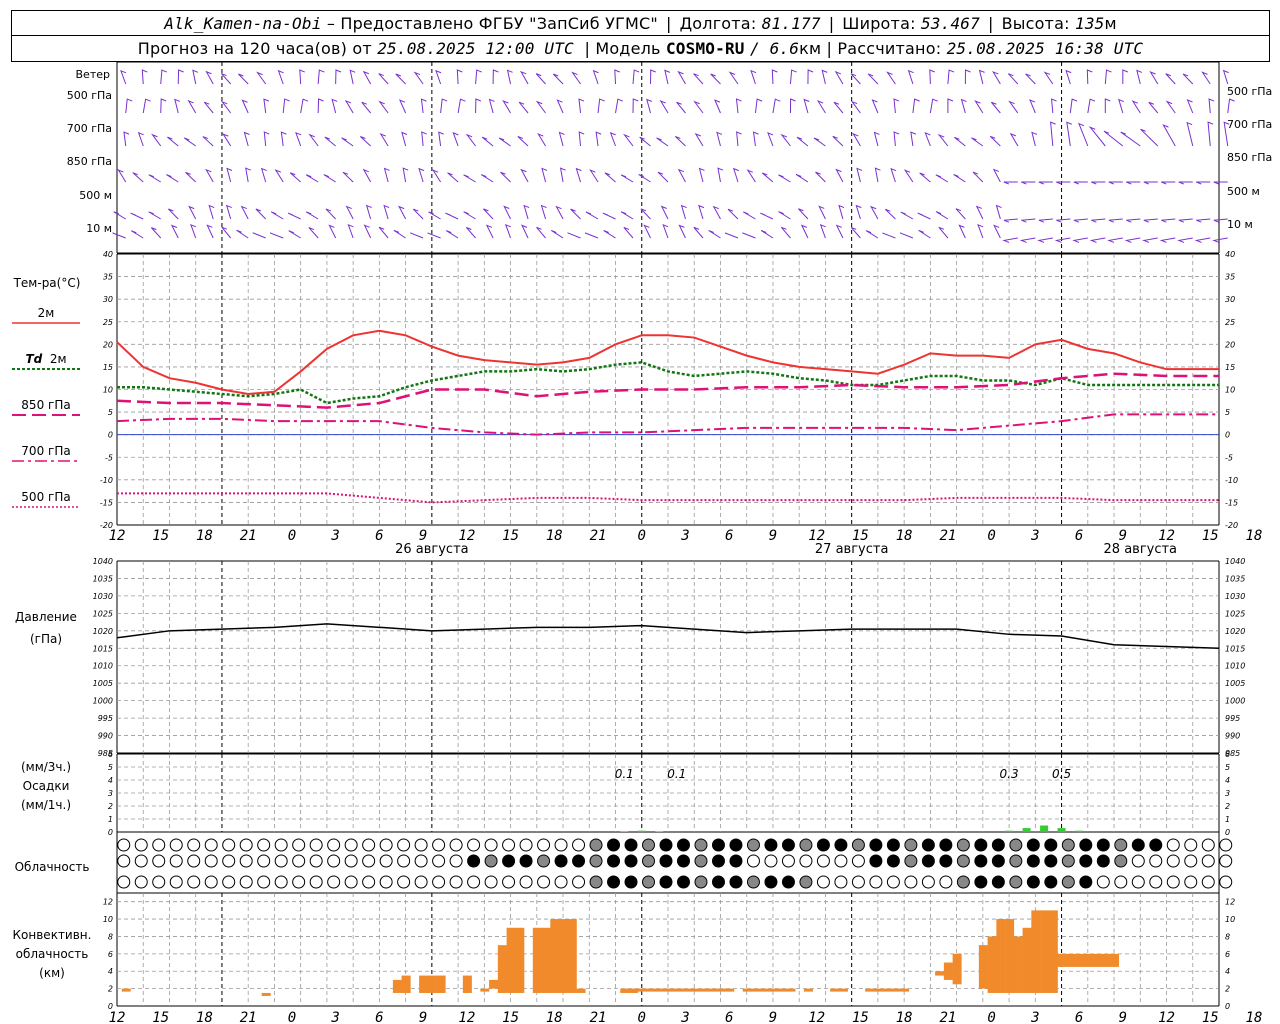 This screenshot has height=1024, width=1280. Describe the element at coordinates (1230, 390) in the screenshot. I see `temp-tick-right: 10` at that location.